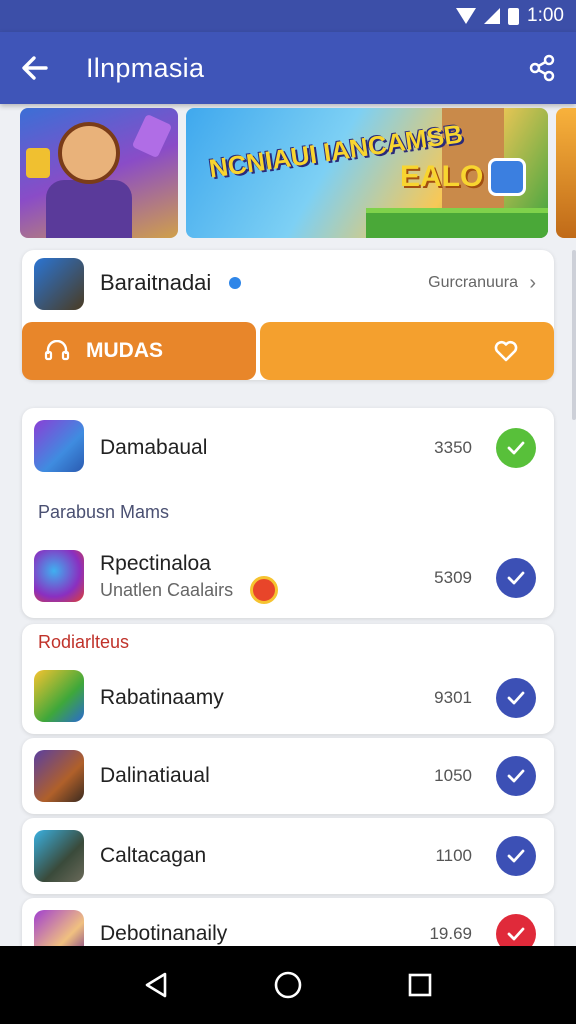 Image resolution: width=576 pixels, height=1024 pixels. I want to click on circle-home-icon, so click(288, 985).